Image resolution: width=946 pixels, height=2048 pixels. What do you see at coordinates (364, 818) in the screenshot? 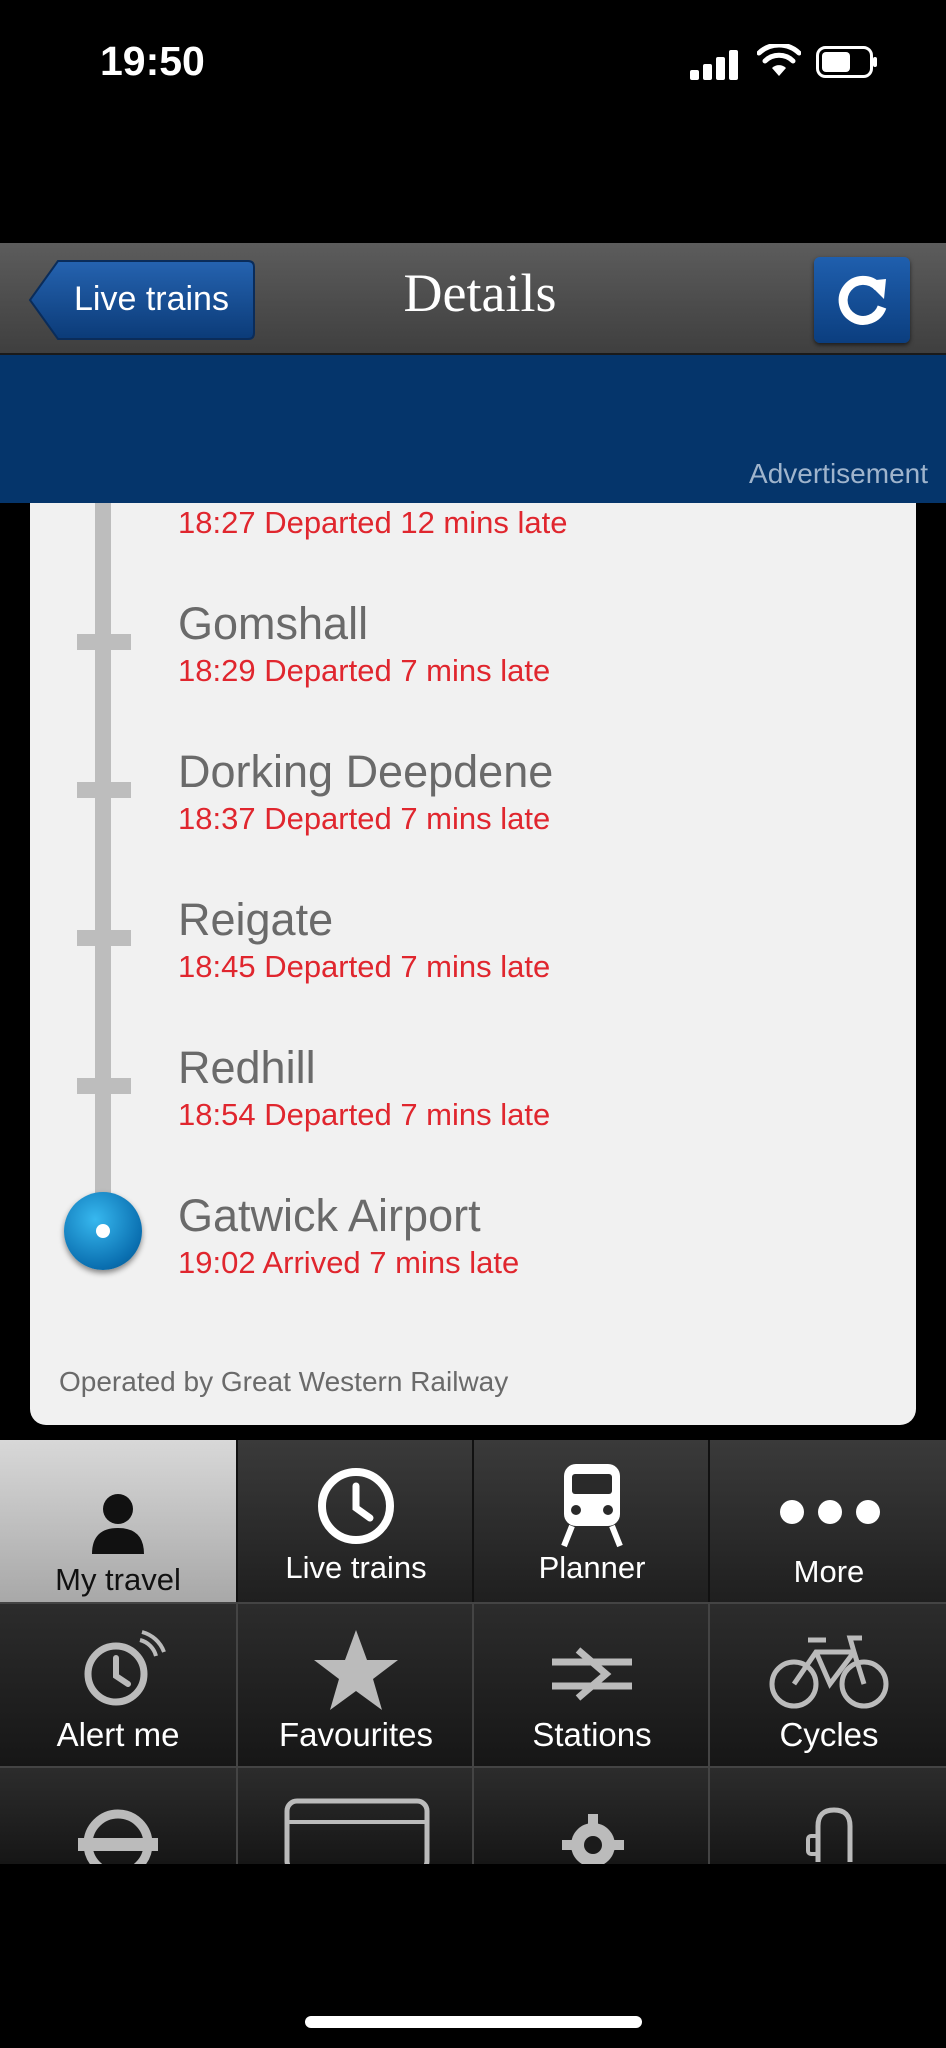
I see `stop-status: 18:37 Departed 7 mins late` at bounding box center [364, 818].